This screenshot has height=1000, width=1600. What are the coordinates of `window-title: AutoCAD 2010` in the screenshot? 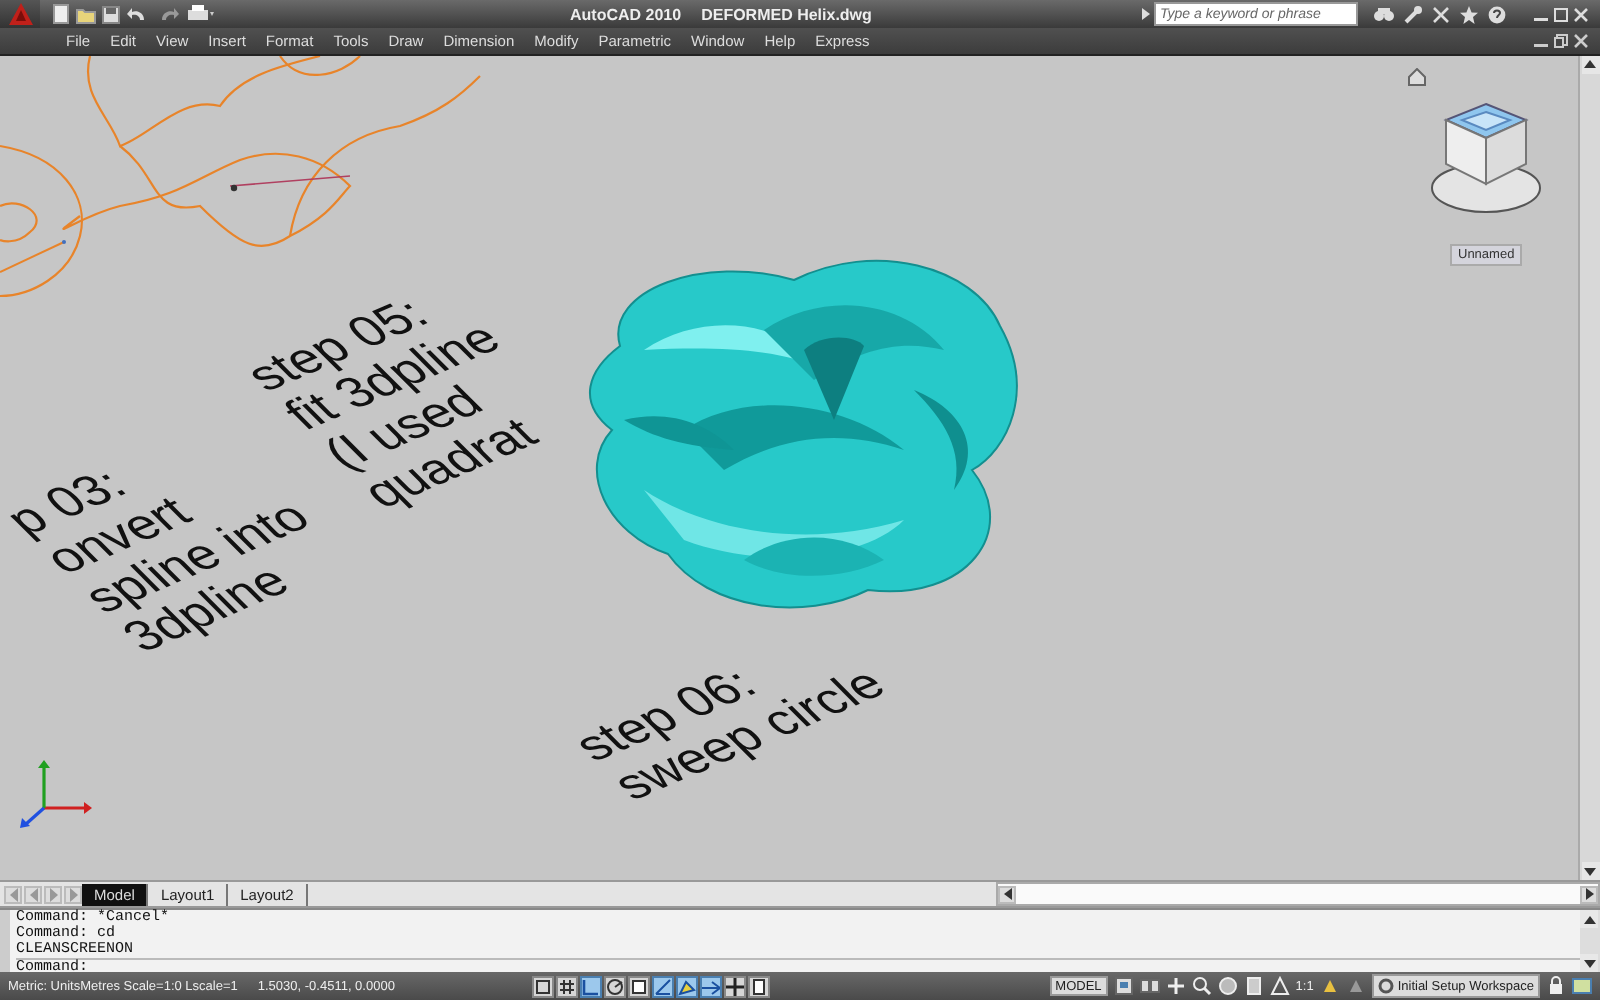 It's located at (626, 14).